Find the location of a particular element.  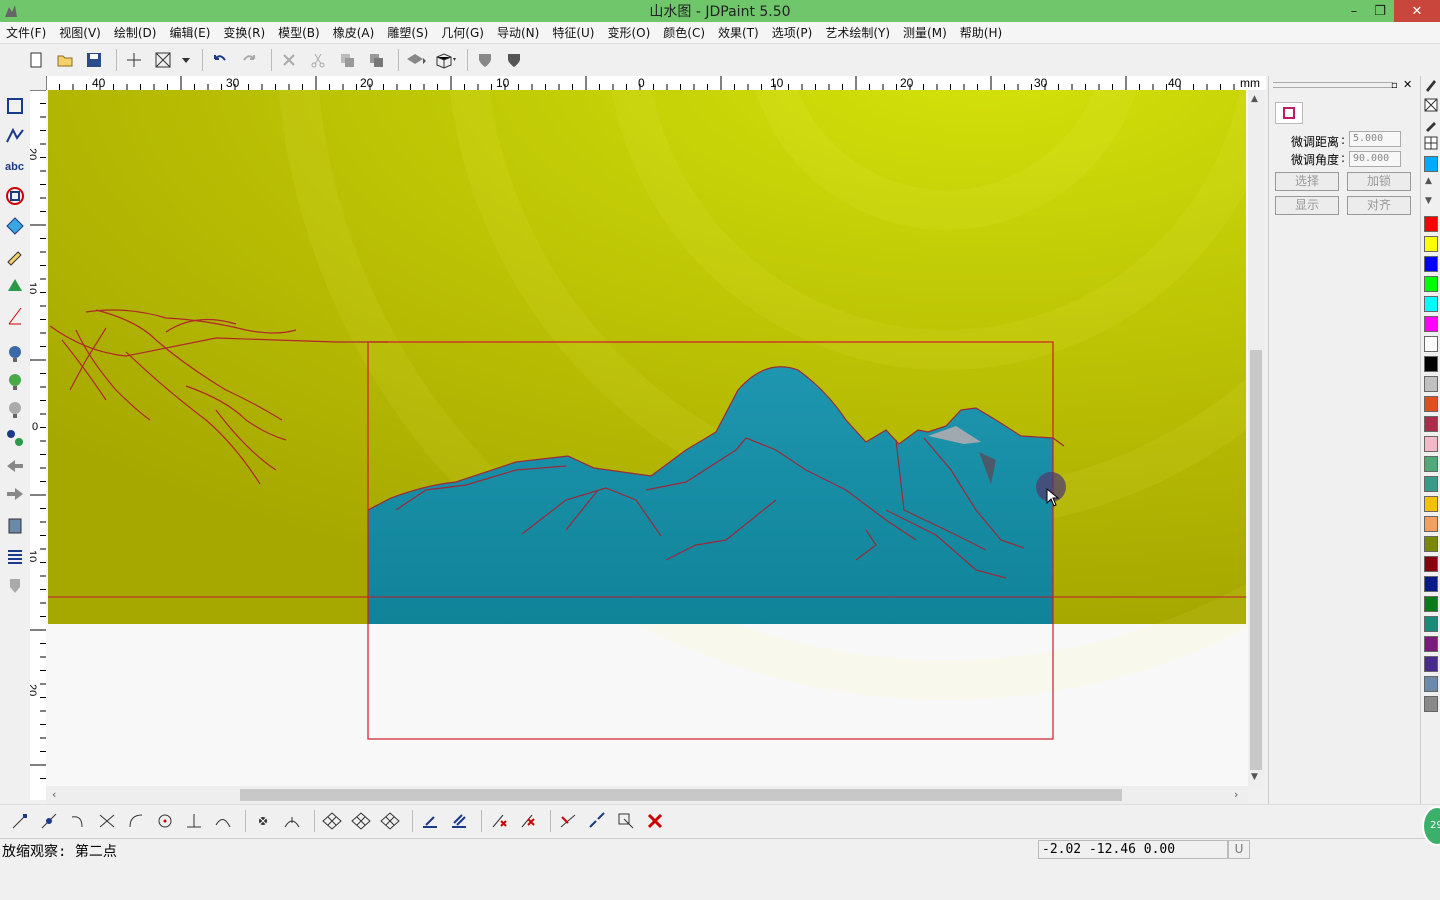

light-bulb-blue-icon is located at coordinates (15, 354).